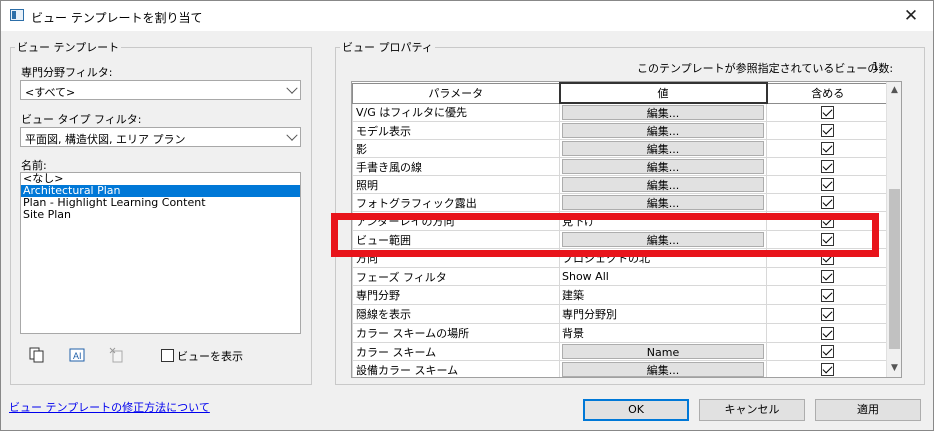 The image size is (934, 431). What do you see at coordinates (456, 148) in the screenshot?
I see `parameter-cell: 影` at bounding box center [456, 148].